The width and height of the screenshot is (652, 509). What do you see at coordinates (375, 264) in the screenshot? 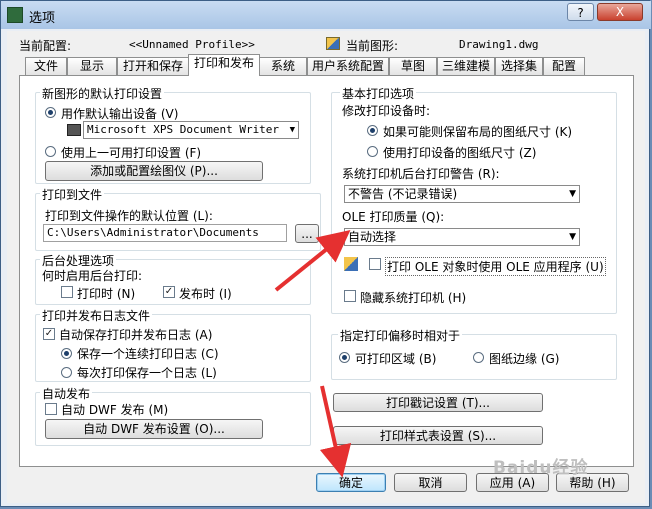
I see `use-ole-app-checkbox` at bounding box center [375, 264].